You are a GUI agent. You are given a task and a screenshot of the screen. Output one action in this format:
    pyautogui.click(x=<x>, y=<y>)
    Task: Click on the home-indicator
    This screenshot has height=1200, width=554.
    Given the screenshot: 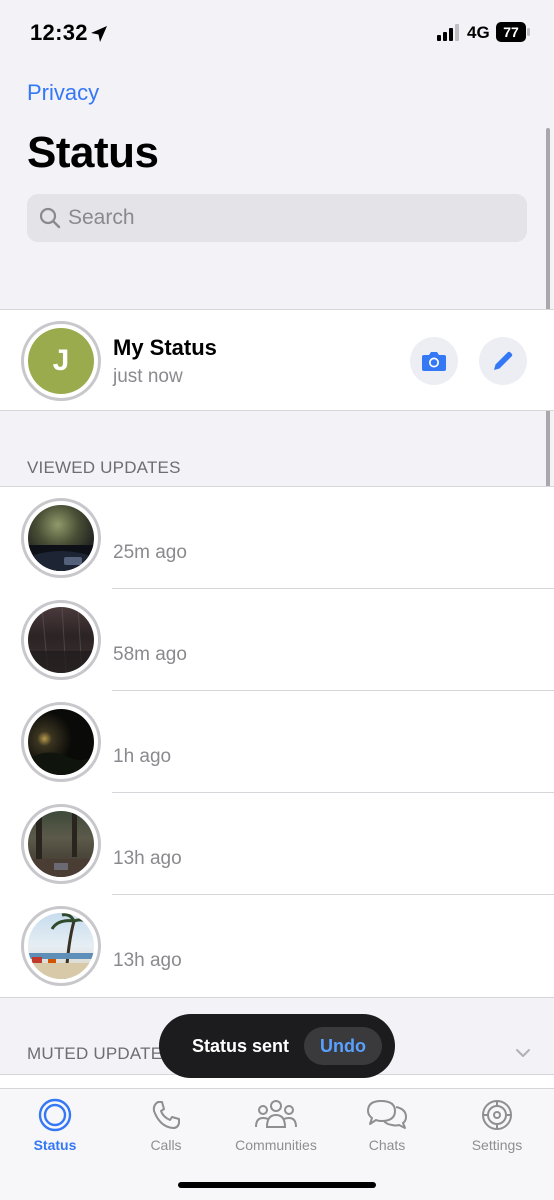 What is the action you would take?
    pyautogui.click(x=277, y=1185)
    